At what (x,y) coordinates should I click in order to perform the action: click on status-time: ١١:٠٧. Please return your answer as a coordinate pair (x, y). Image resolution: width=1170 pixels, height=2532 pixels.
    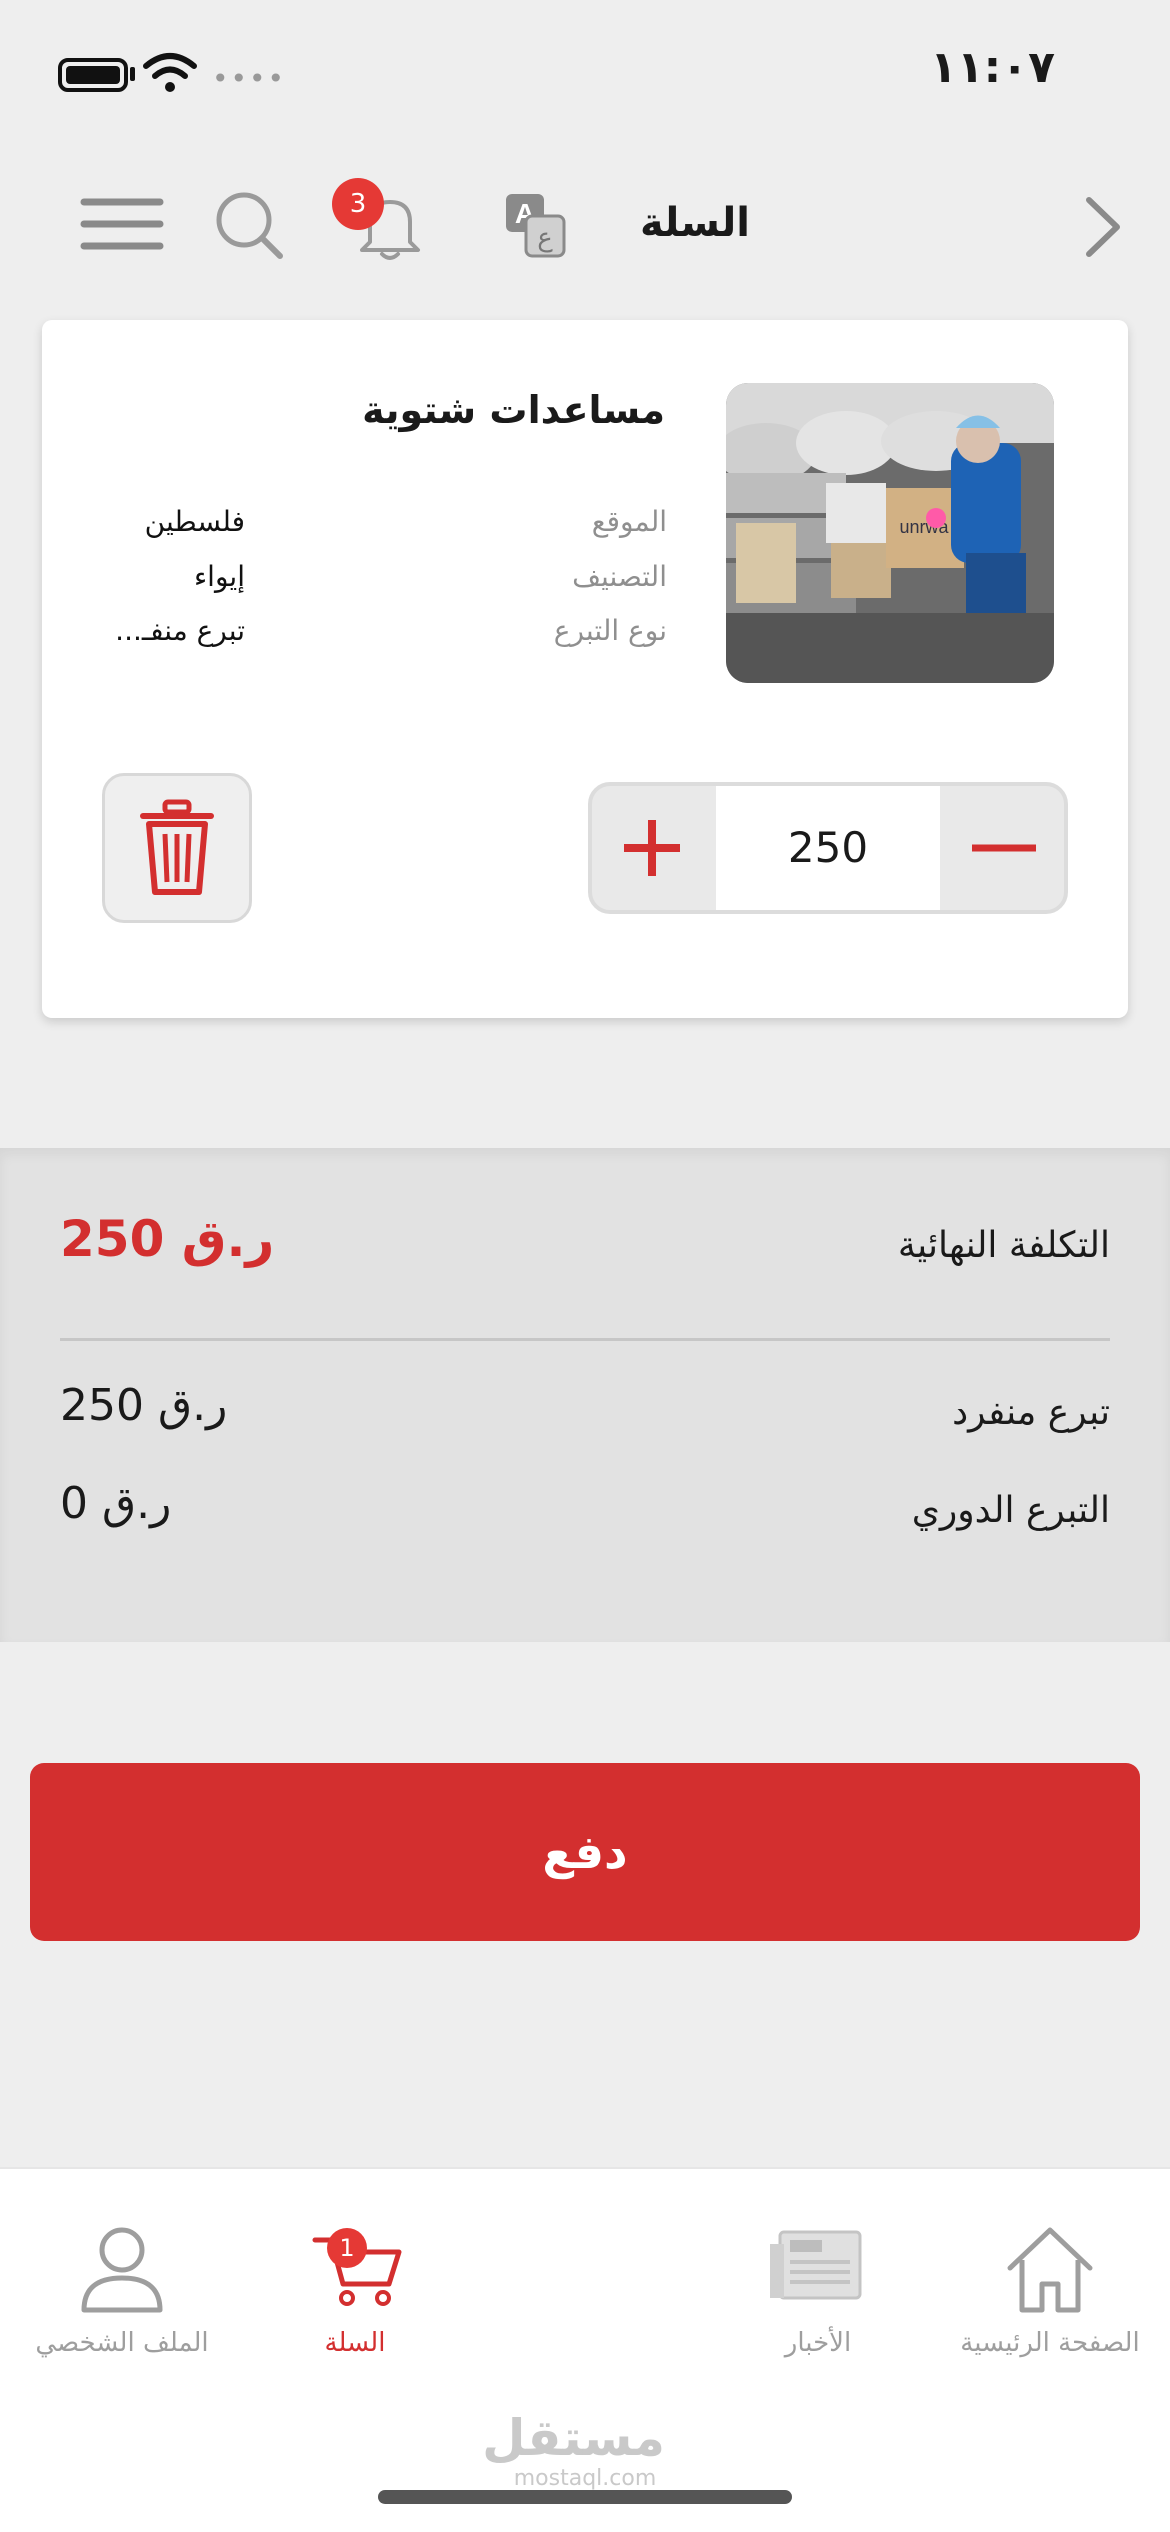
    Looking at the image, I should click on (992, 67).